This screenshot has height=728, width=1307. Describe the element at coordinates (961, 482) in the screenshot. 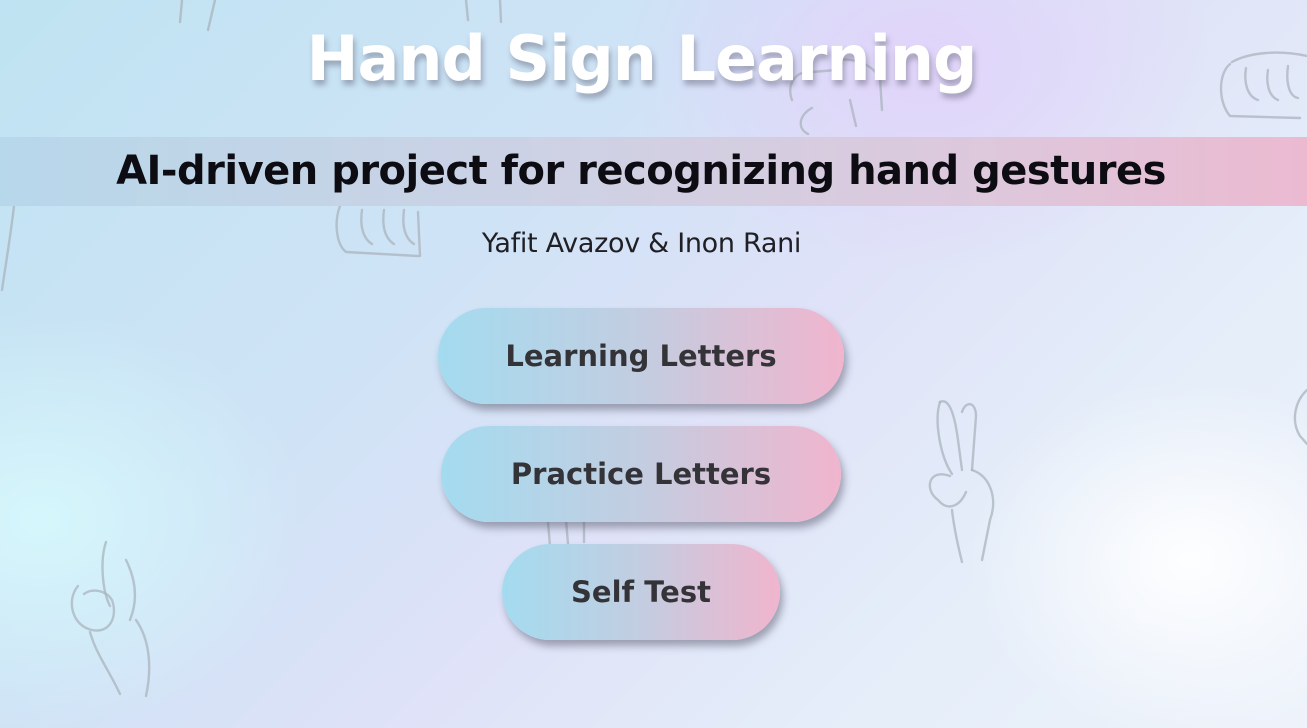

I see `peace-sign-hand-sketch-icon` at that location.